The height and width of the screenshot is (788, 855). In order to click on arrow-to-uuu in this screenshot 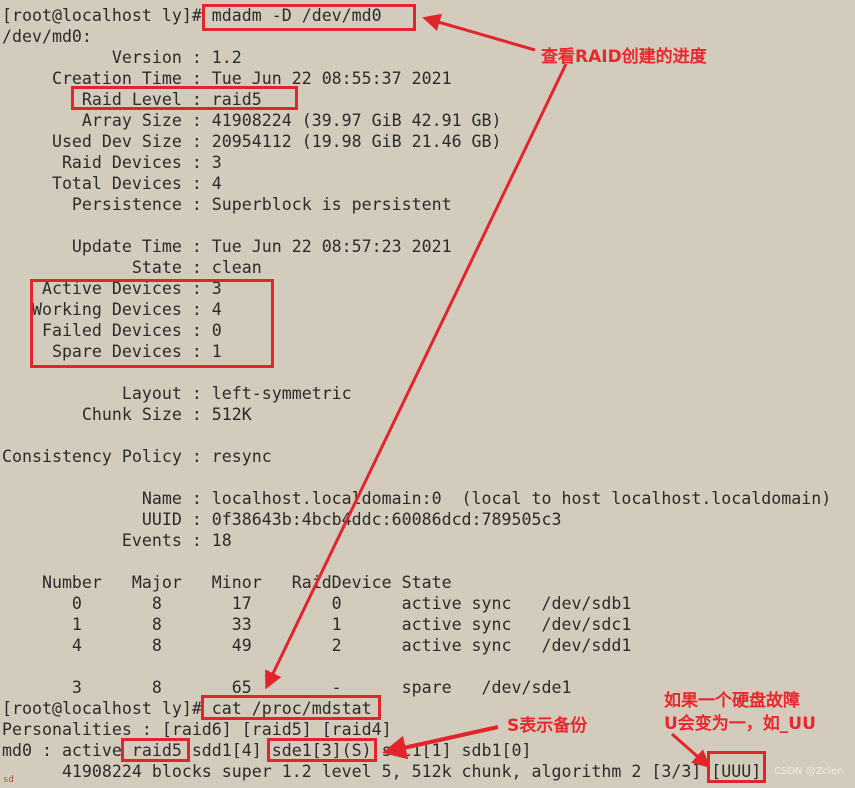, I will do `click(691, 750)`.